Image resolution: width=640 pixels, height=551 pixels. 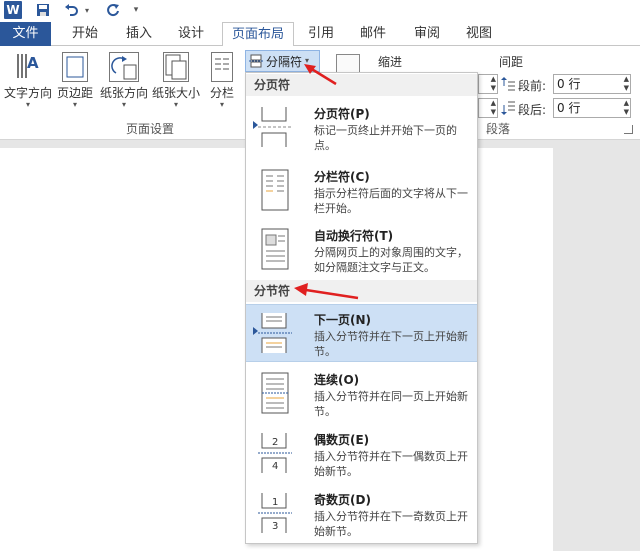 I want to click on menu-item-title: 自动换行符(T), so click(x=354, y=236).